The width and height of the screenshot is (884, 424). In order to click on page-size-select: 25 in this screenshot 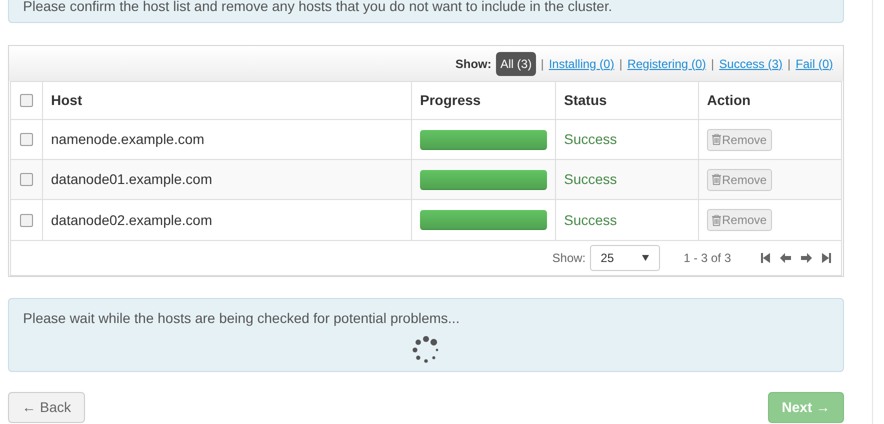, I will do `click(625, 258)`.